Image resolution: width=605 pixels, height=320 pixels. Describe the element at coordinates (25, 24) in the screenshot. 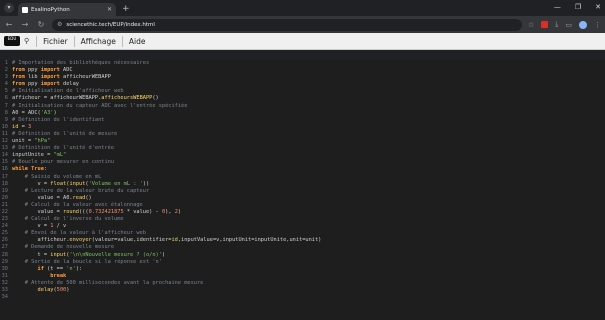

I see `forward-icon: →` at that location.